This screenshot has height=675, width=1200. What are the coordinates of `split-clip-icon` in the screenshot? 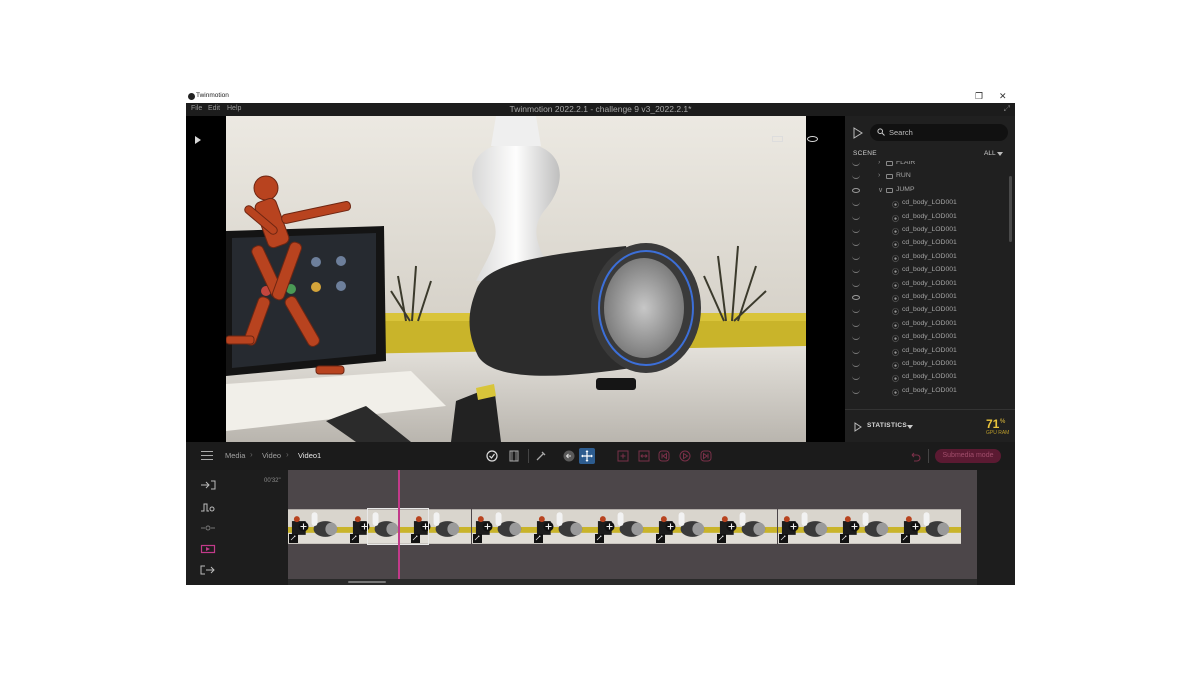 It's located at (644, 456).